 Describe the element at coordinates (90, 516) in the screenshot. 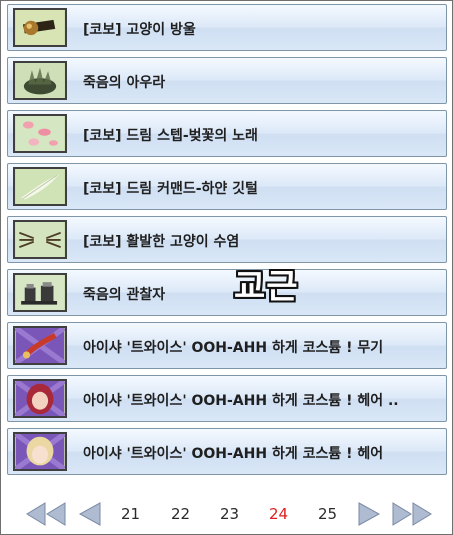

I see `prev-page-icon` at that location.